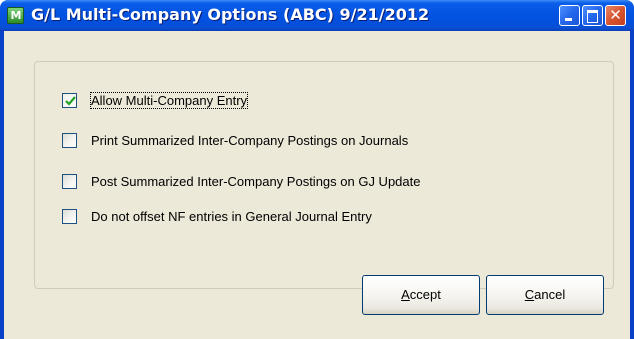  I want to click on post-summarized-checkbox, so click(69, 181).